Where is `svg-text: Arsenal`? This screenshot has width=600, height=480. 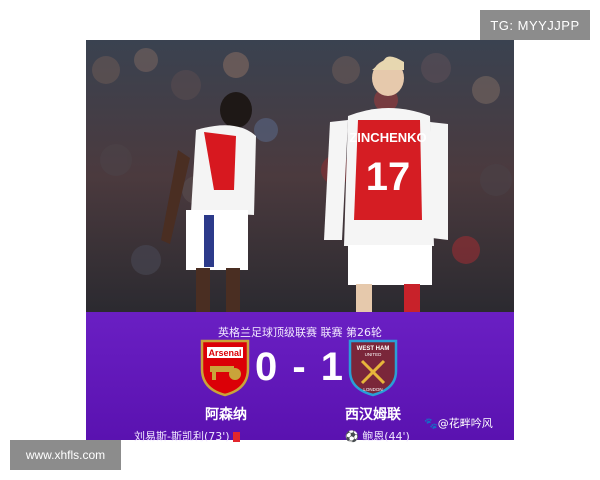 svg-text: Arsenal is located at coordinates (224, 353).